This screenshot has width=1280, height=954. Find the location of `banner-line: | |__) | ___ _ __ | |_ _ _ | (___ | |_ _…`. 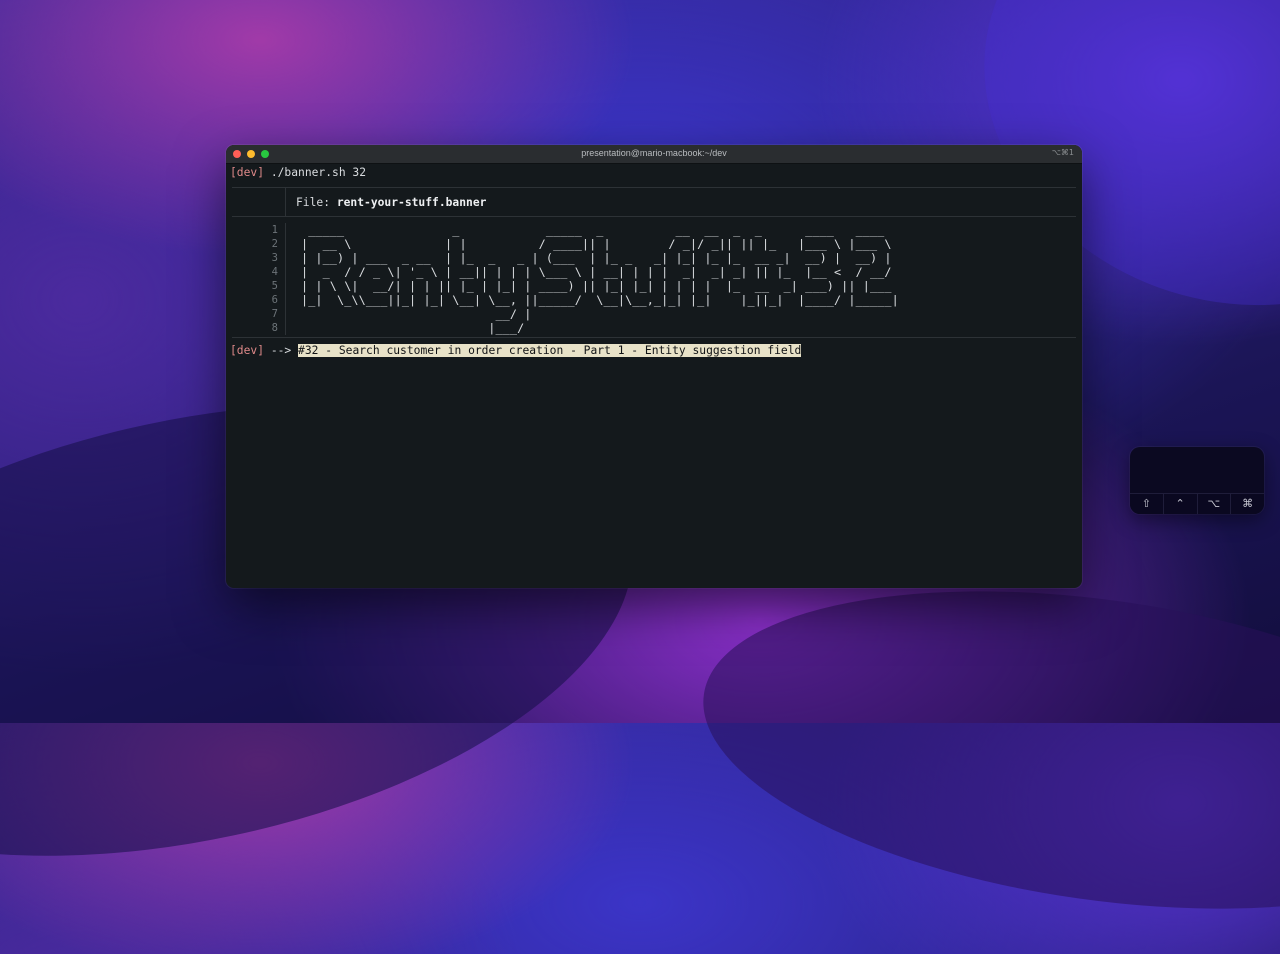

banner-line: | |__) | ___ _ __ | |_ _ _ | (___ | |_ _… is located at coordinates (596, 258).